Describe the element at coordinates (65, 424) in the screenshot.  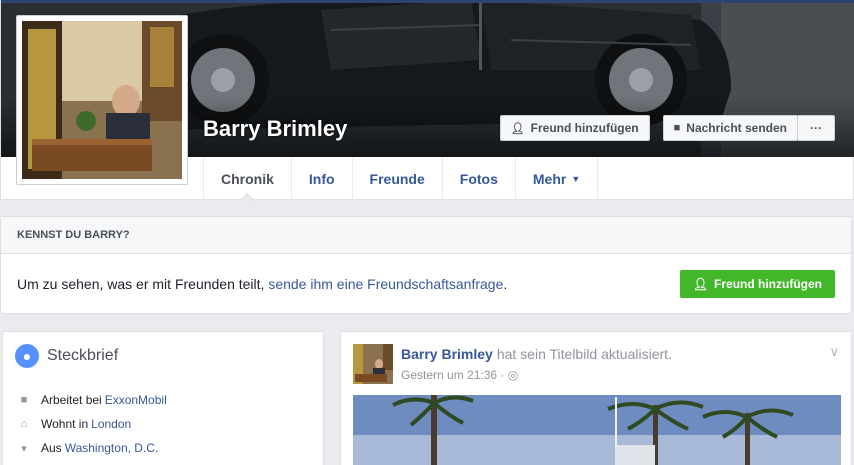
I see `intro-row-prefix: Wohnt in` at that location.